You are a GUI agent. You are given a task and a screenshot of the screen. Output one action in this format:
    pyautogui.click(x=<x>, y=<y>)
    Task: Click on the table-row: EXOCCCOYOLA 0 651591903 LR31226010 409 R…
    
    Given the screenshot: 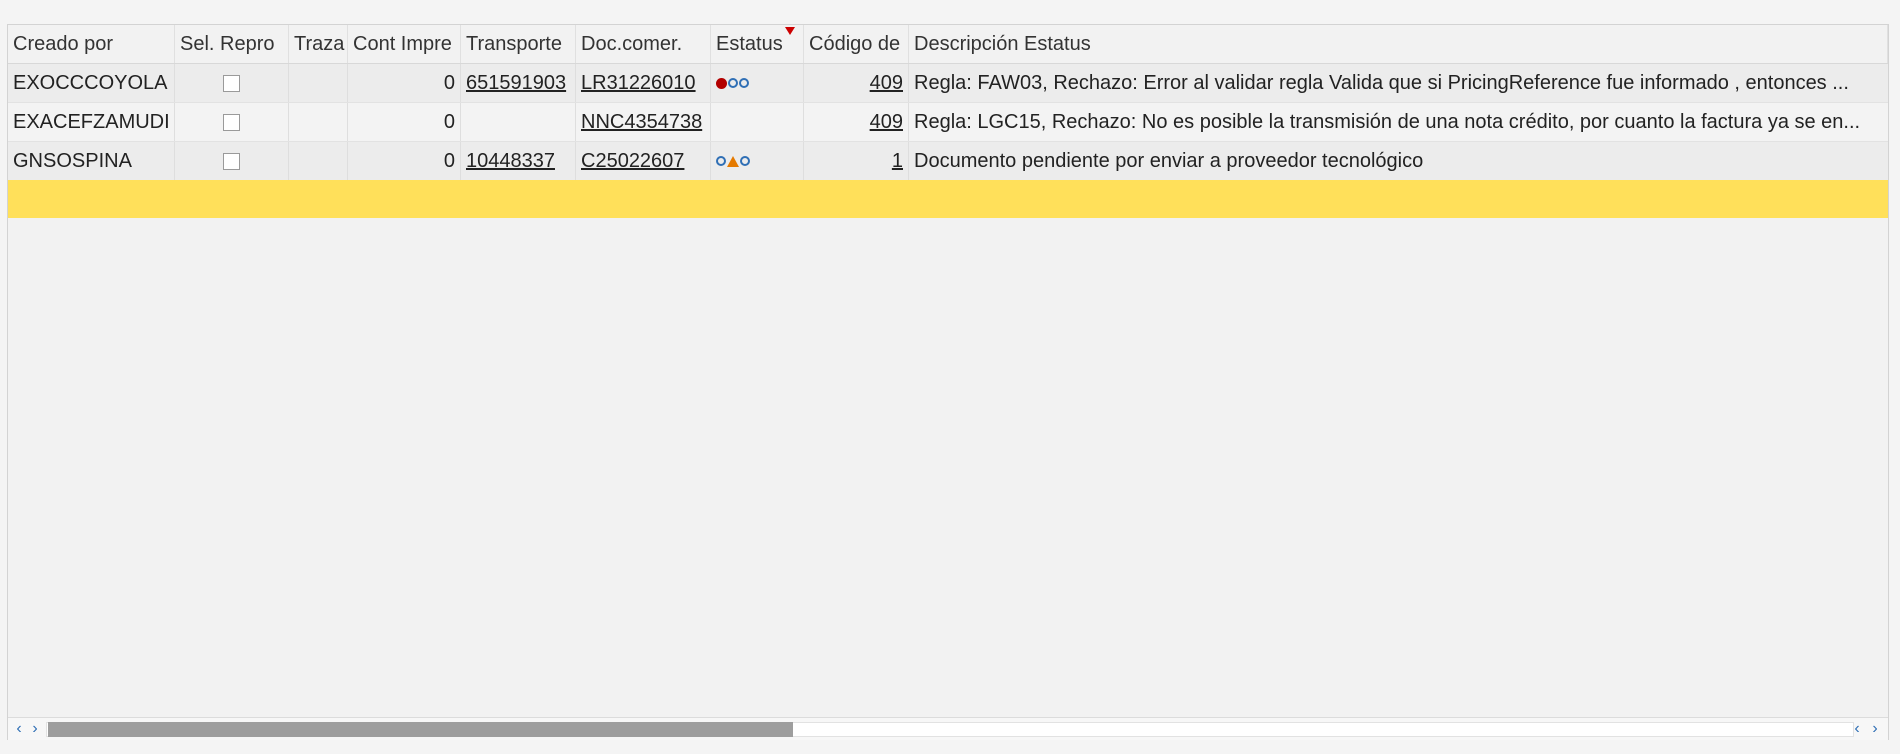 What is the action you would take?
    pyautogui.click(x=948, y=83)
    